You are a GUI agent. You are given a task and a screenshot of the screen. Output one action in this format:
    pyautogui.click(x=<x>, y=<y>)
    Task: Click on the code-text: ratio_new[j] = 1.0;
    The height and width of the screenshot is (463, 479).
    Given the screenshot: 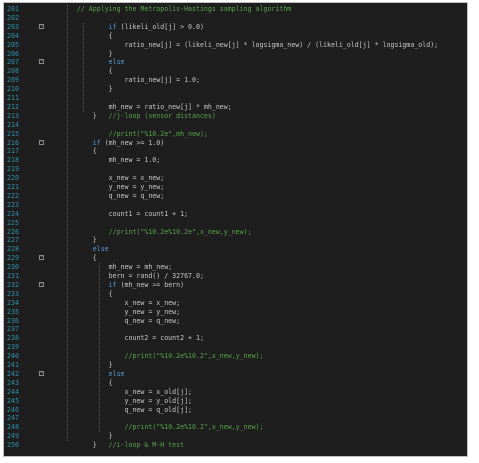 What is the action you would take?
    pyautogui.click(x=264, y=80)
    